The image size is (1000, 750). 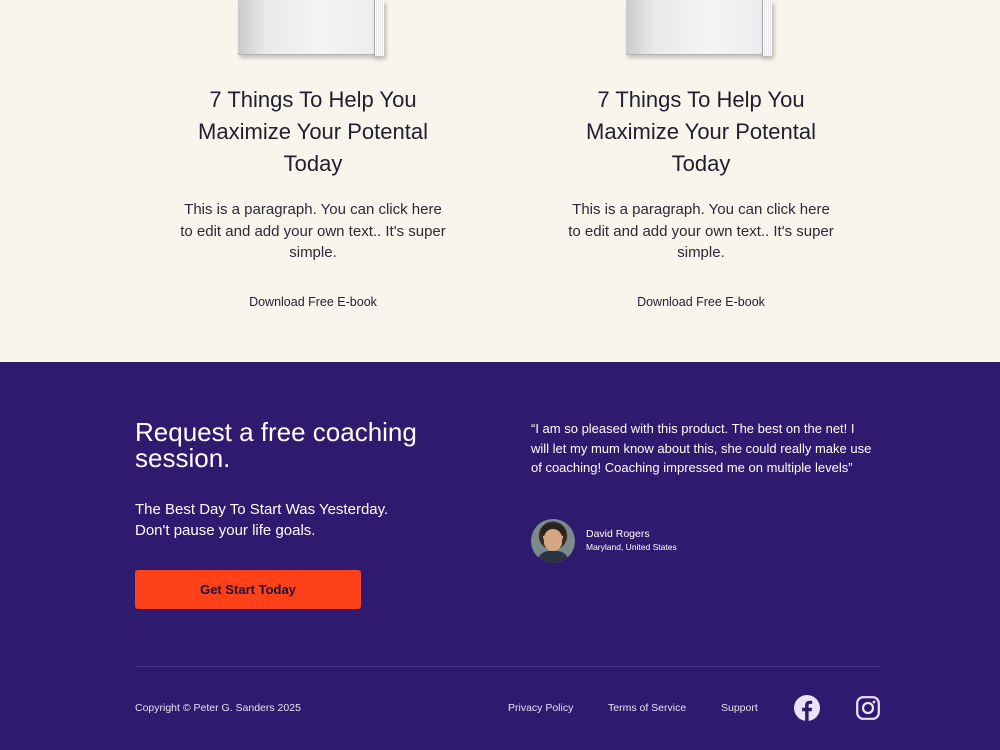 What do you see at coordinates (868, 708) in the screenshot?
I see `instagram-icon` at bounding box center [868, 708].